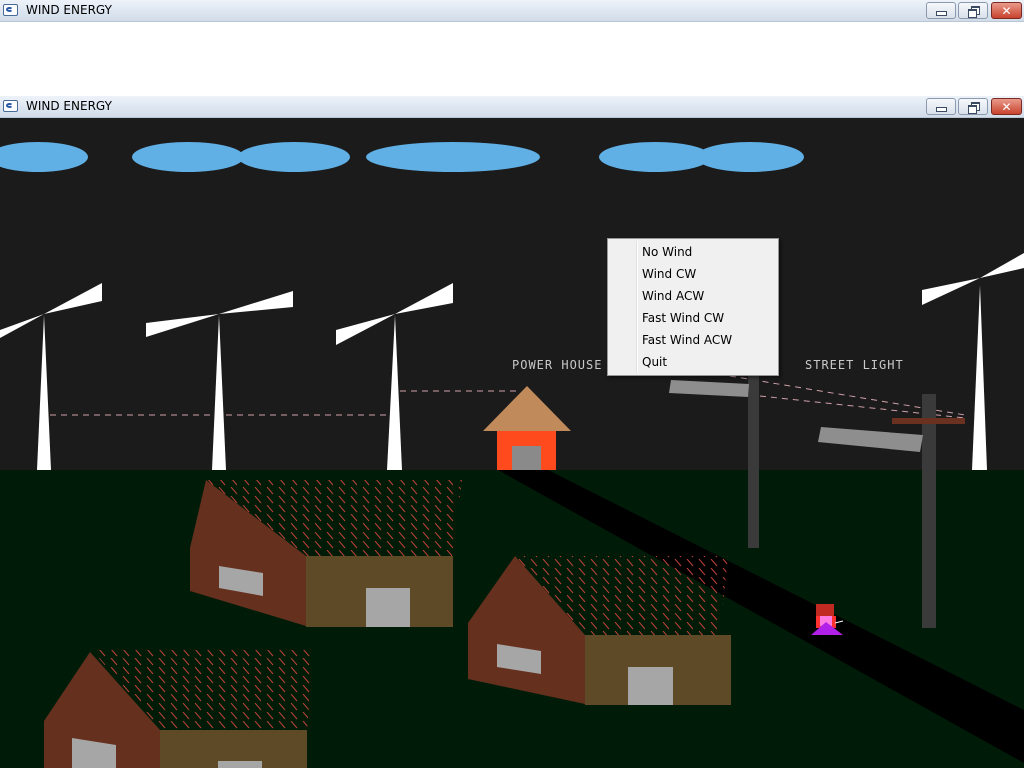 Image resolution: width=1024 pixels, height=768 pixels. Describe the element at coordinates (693, 296) in the screenshot. I see `menu-item-wind-acw: Wind ACW` at that location.